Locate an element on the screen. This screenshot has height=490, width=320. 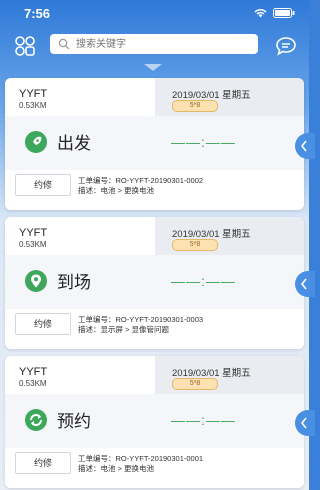
status-row: 出发 ——:—— is located at coordinates (154, 143).